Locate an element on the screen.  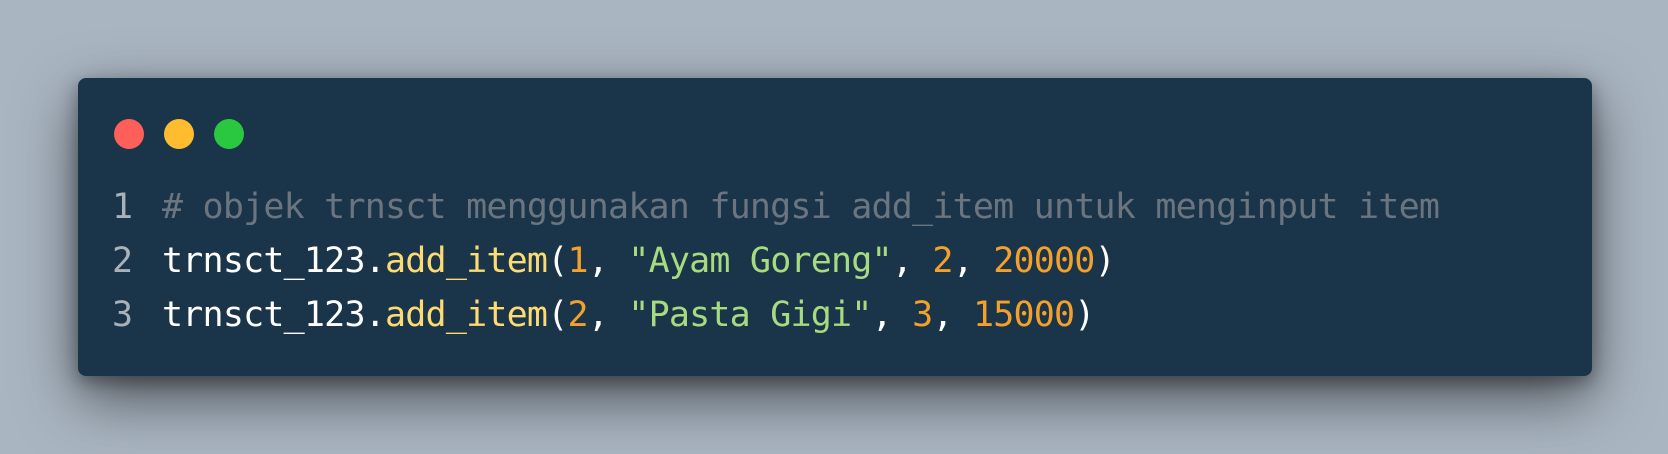
minimize-dot-icon is located at coordinates (179, 134).